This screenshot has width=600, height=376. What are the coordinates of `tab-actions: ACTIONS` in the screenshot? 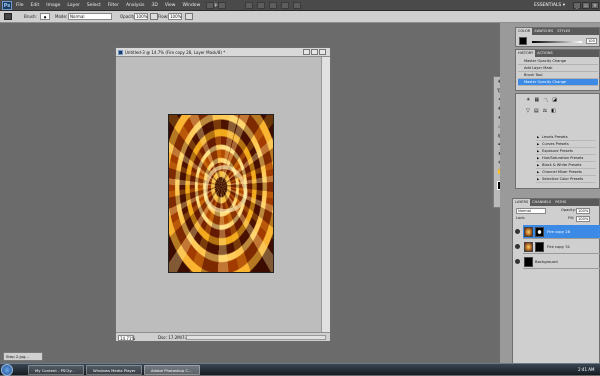 It's located at (545, 53).